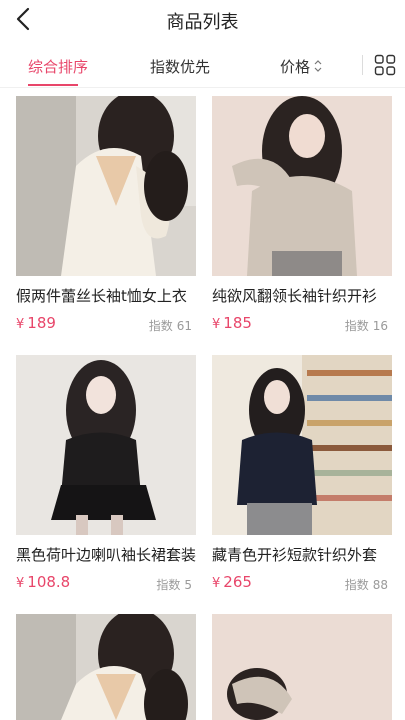 The height and width of the screenshot is (720, 405). Describe the element at coordinates (184, 326) in the screenshot. I see `index-value: 61` at that location.